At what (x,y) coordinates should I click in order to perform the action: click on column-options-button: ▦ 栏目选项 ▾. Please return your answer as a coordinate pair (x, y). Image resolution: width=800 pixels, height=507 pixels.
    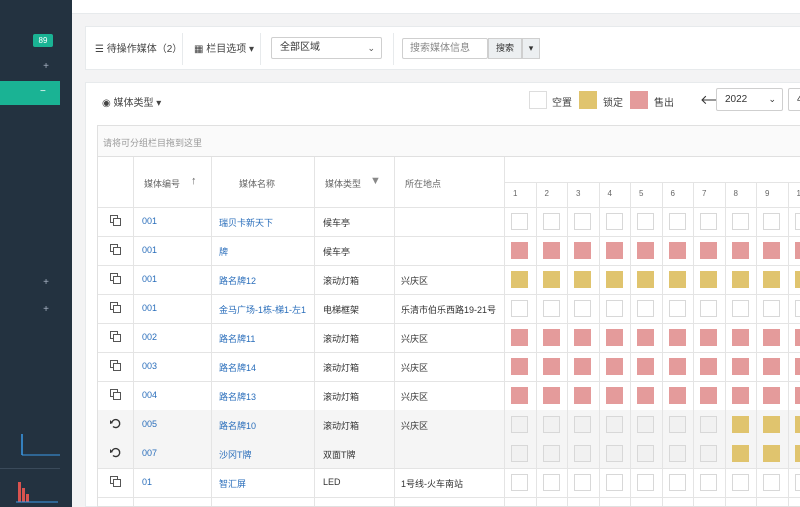
    Looking at the image, I should click on (224, 47).